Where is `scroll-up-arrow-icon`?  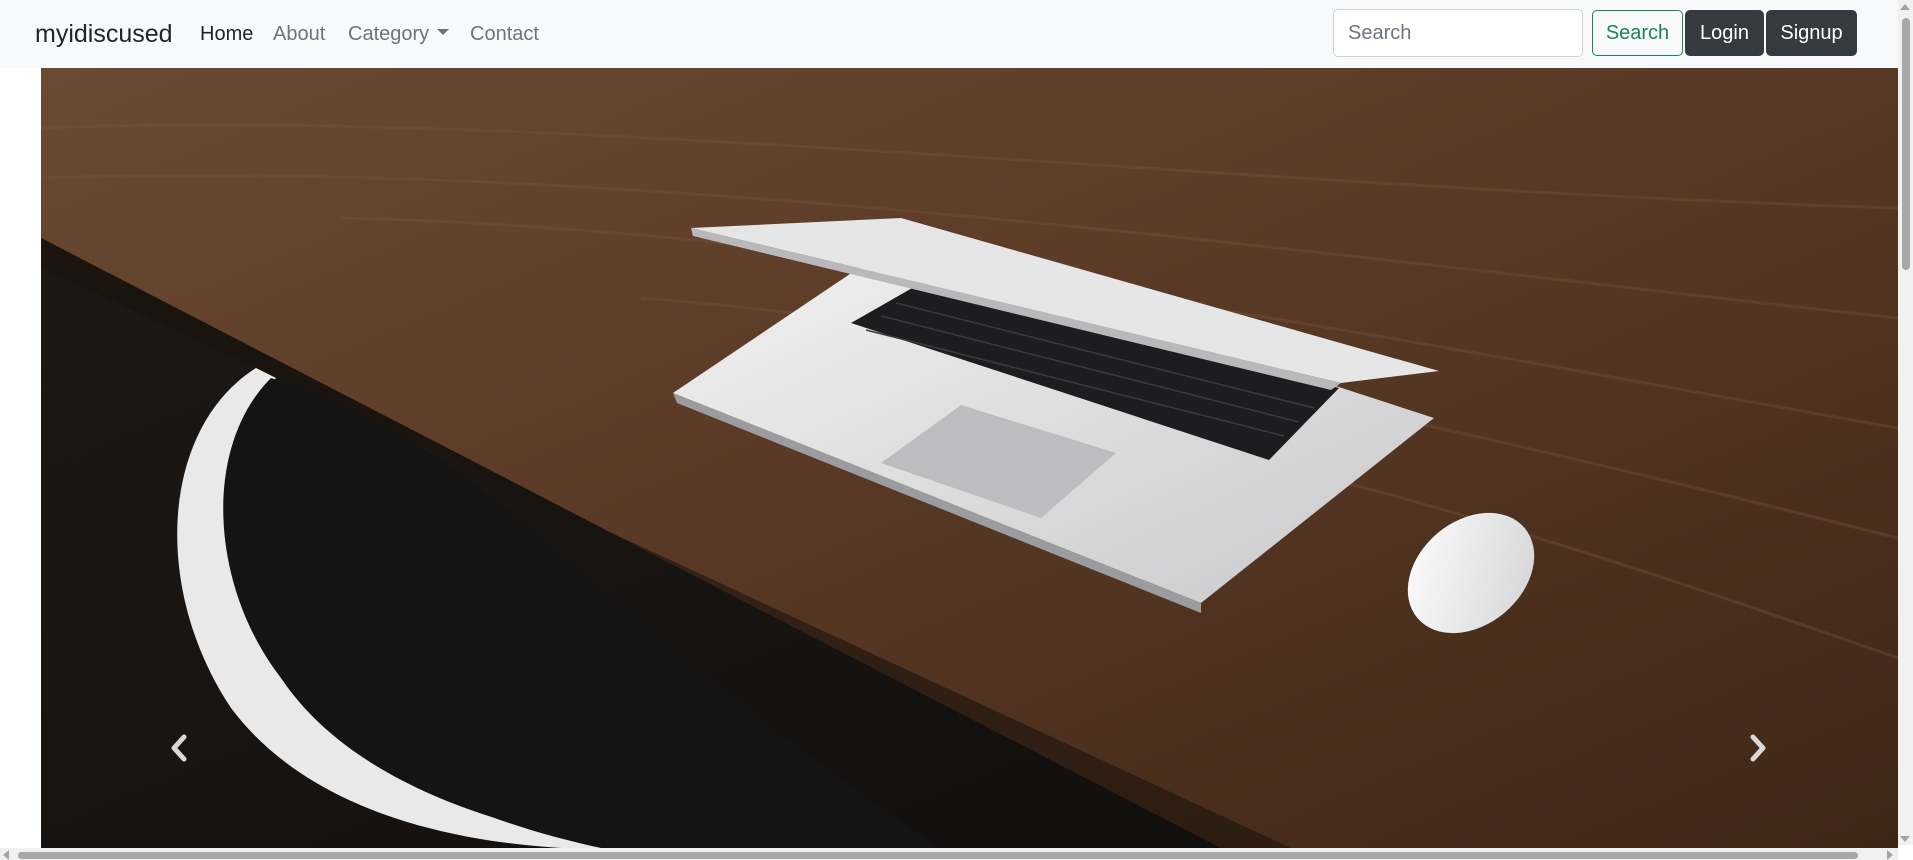
scroll-up-arrow-icon is located at coordinates (1905, 7).